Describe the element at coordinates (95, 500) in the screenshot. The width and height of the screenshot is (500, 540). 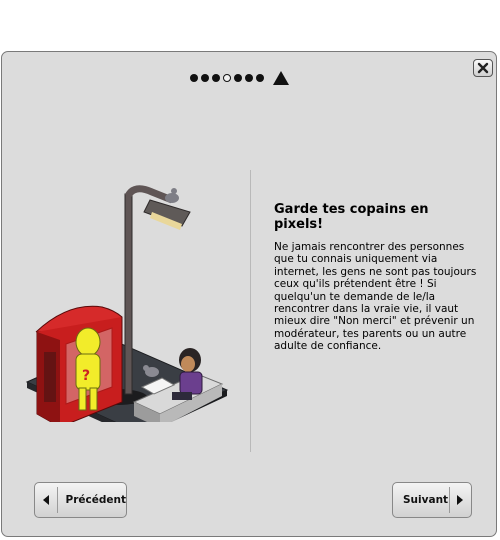
I see `previous-button-label: Précédent` at that location.